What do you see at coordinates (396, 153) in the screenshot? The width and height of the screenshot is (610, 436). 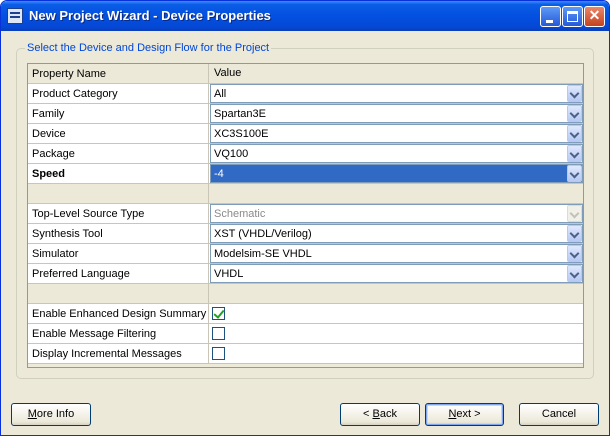 I see `package-dropdown: VQ100` at bounding box center [396, 153].